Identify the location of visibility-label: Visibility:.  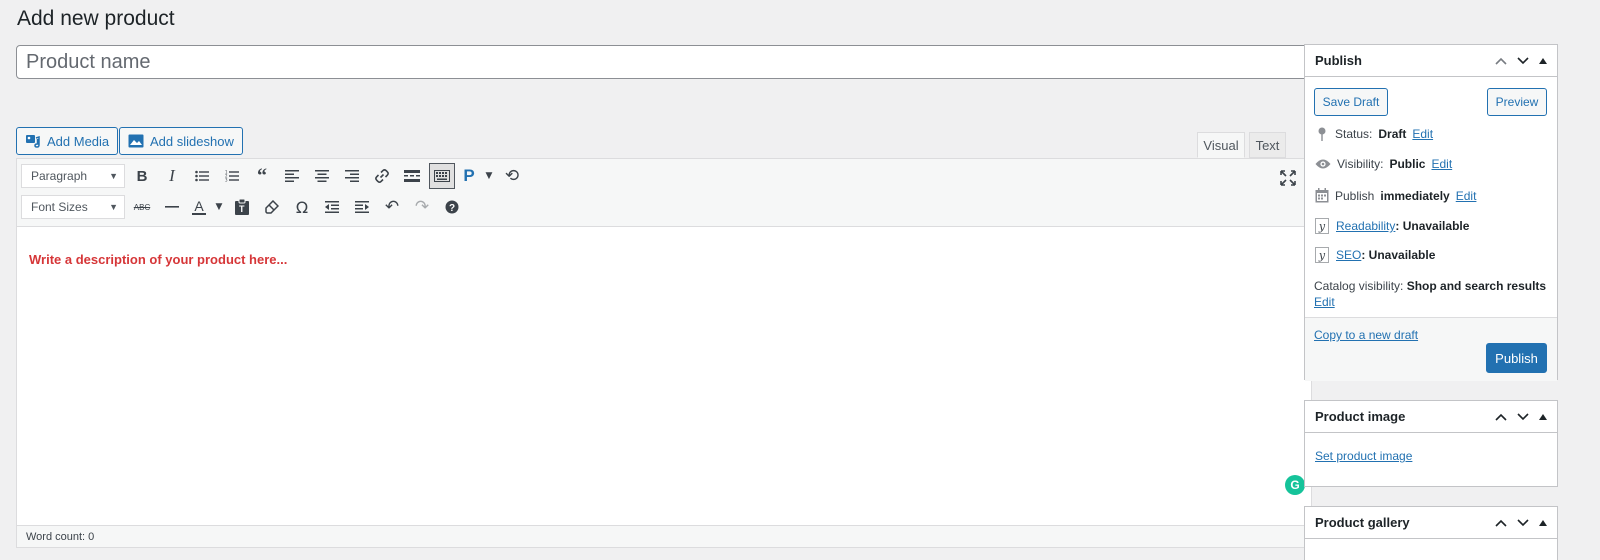
(1360, 164).